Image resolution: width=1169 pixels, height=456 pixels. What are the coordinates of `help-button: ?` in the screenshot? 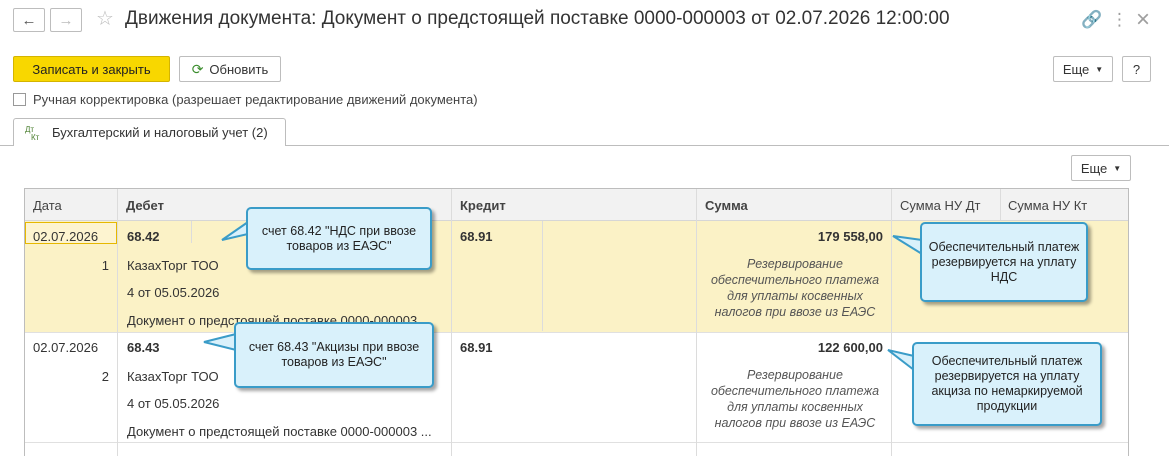 It's located at (1136, 69).